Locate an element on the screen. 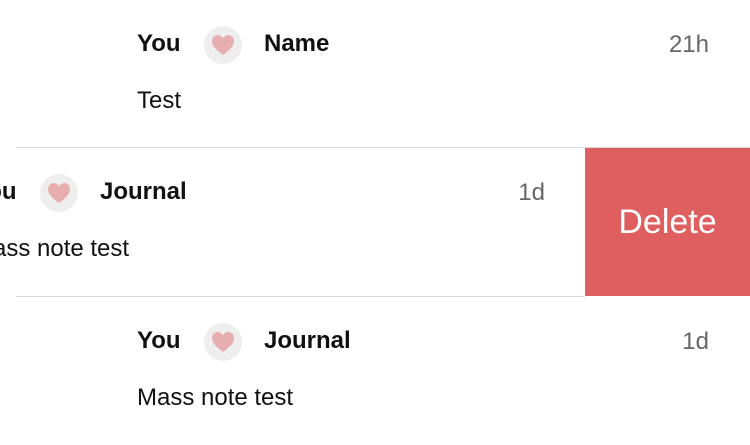 Image resolution: width=750 pixels, height=445 pixels. note-time: 21h is located at coordinates (688, 44).